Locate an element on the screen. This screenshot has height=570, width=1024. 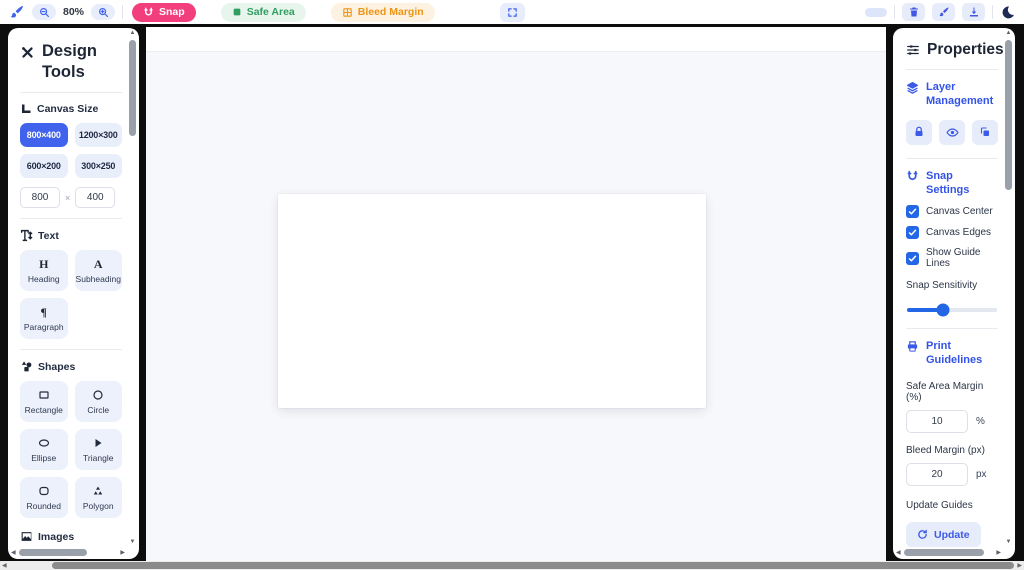
bleed-margin-button: Bleed Margin is located at coordinates (382, 12).